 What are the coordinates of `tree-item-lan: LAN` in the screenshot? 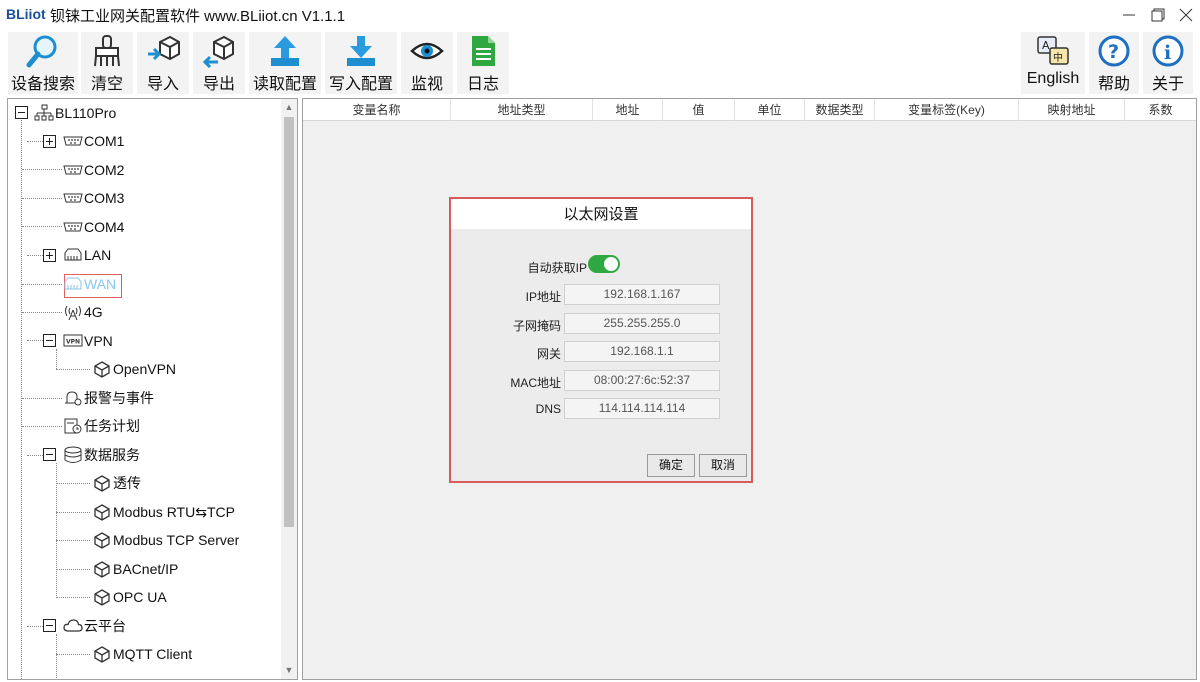 It's located at (87, 255).